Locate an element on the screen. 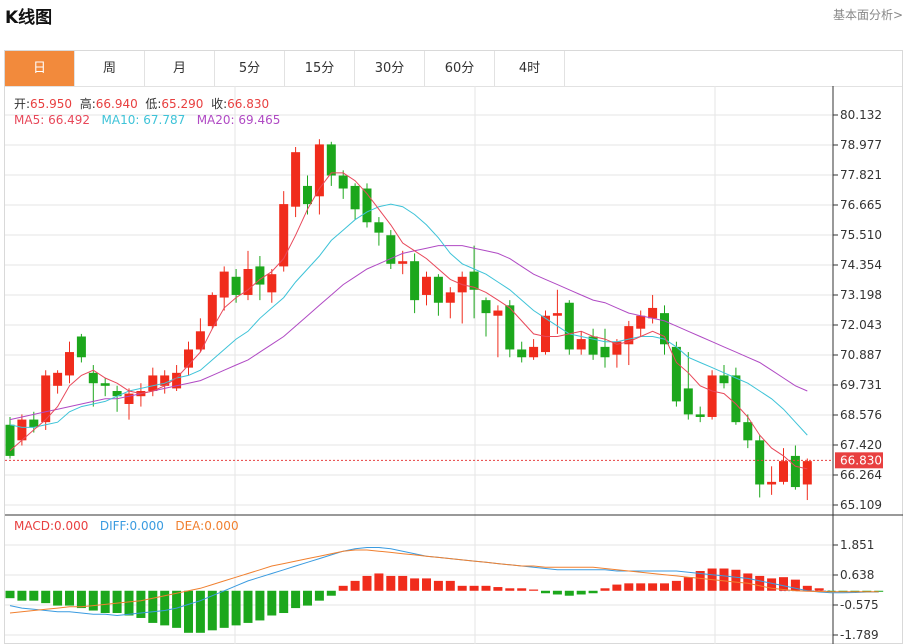 The height and width of the screenshot is (644, 907). macd-value: 0.000 is located at coordinates (71, 526).